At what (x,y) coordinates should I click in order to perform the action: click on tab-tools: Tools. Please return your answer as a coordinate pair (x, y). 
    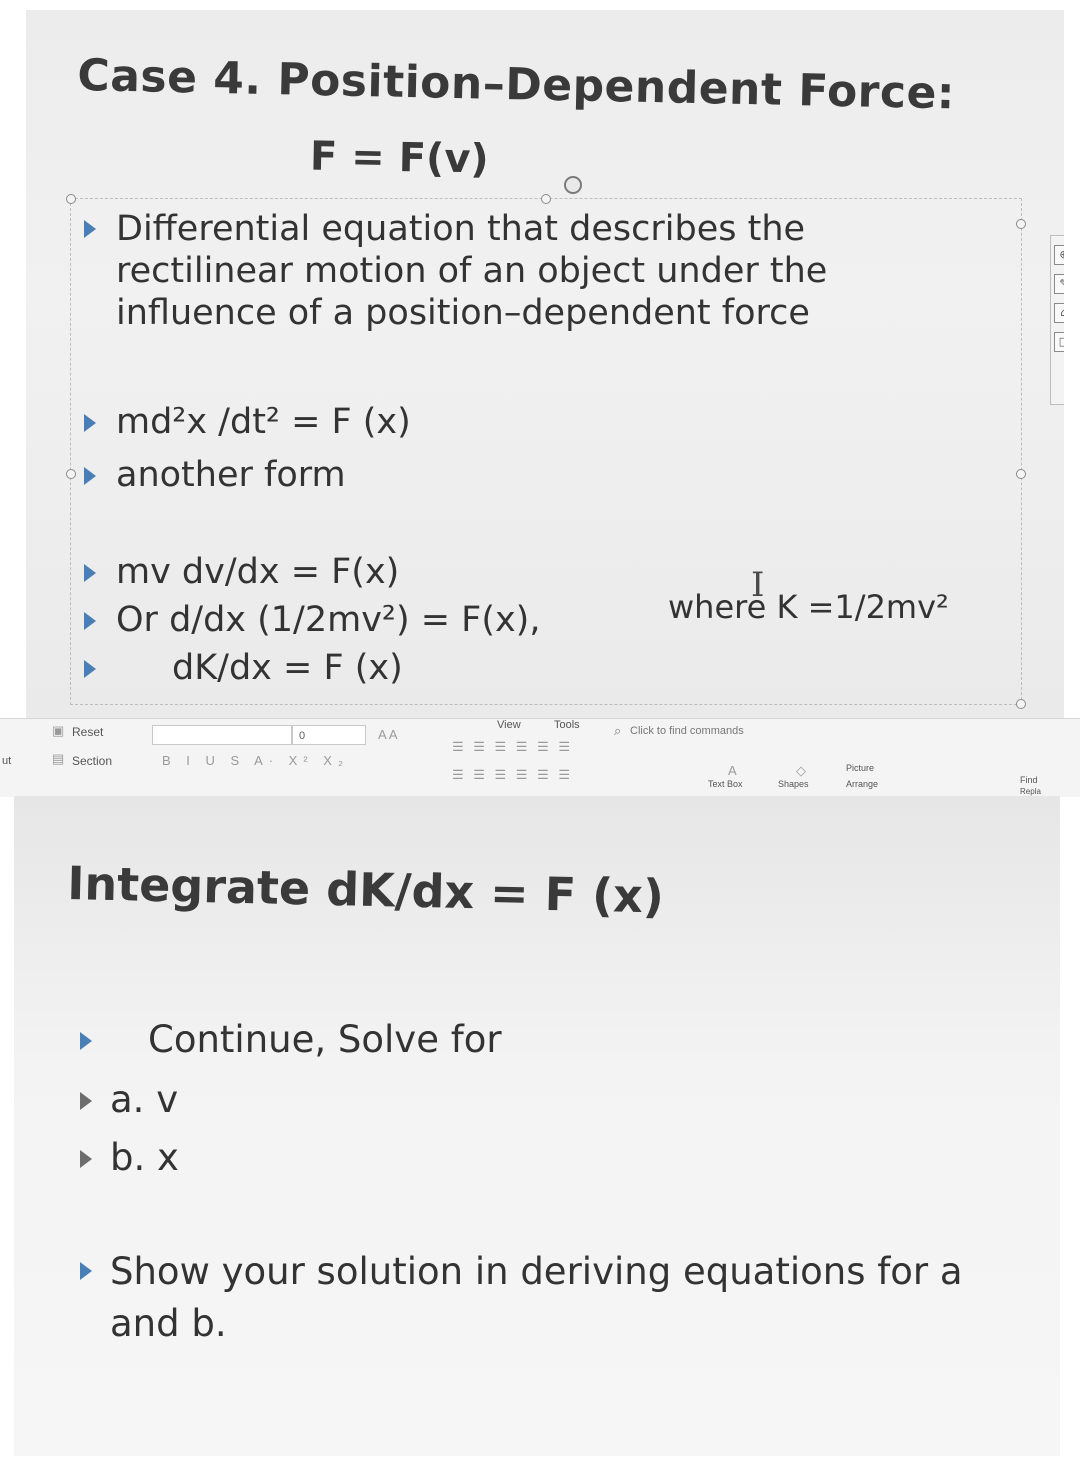
    Looking at the image, I should click on (567, 725).